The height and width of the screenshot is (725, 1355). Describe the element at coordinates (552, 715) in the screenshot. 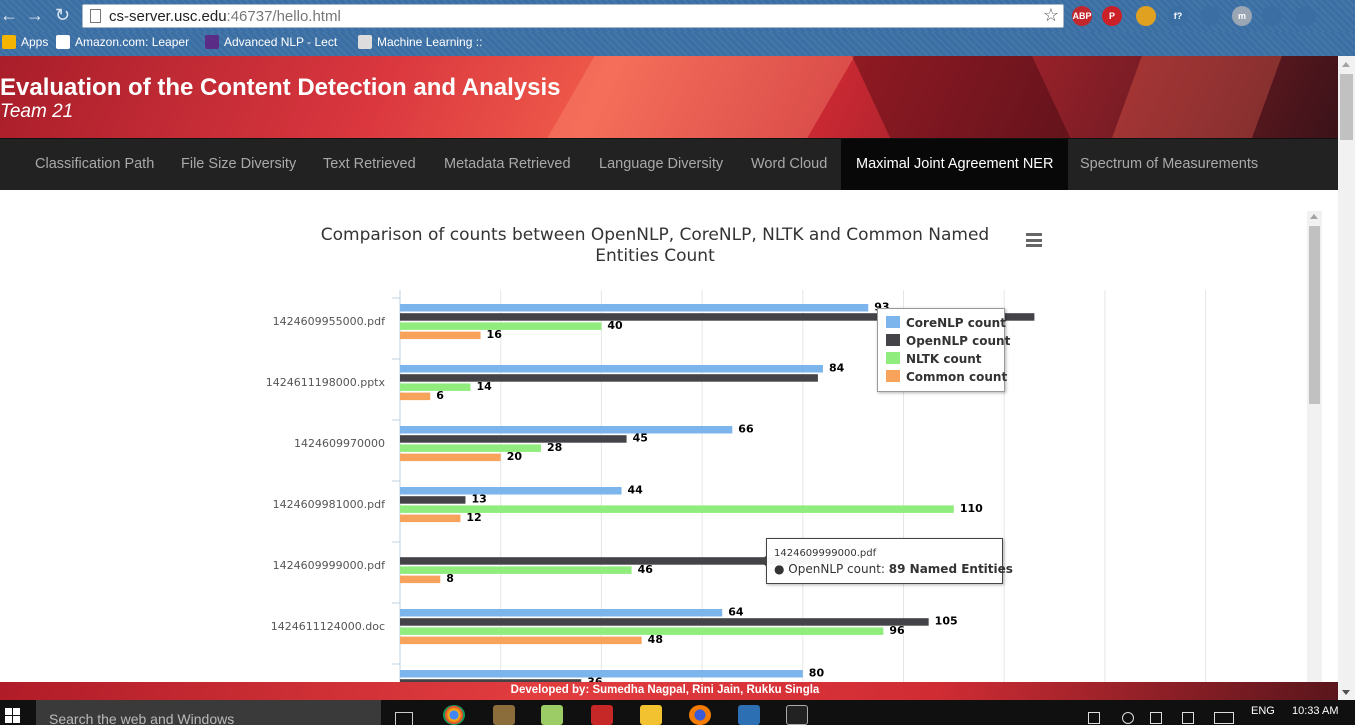

I see `app-taskbar-icon` at that location.